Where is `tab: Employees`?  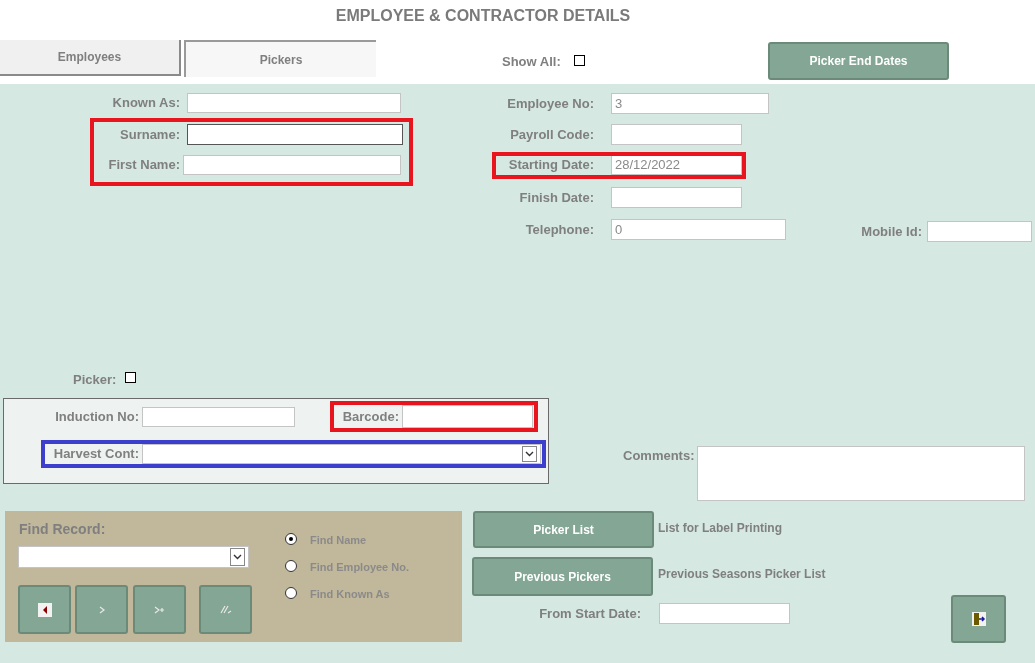 tab: Employees is located at coordinates (90, 58).